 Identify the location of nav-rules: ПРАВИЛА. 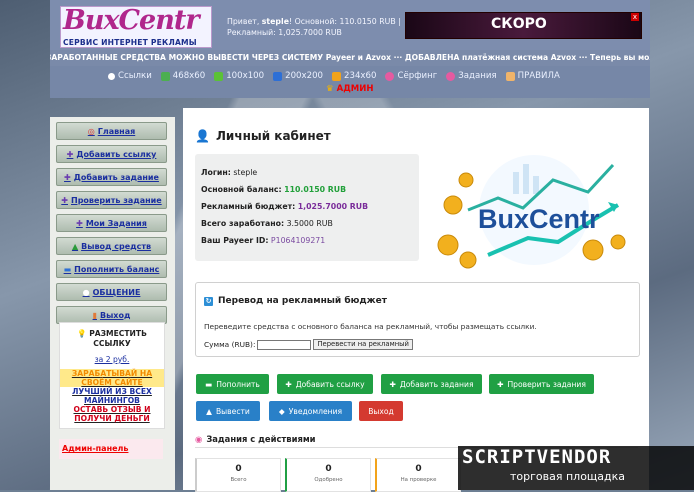
(532, 76).